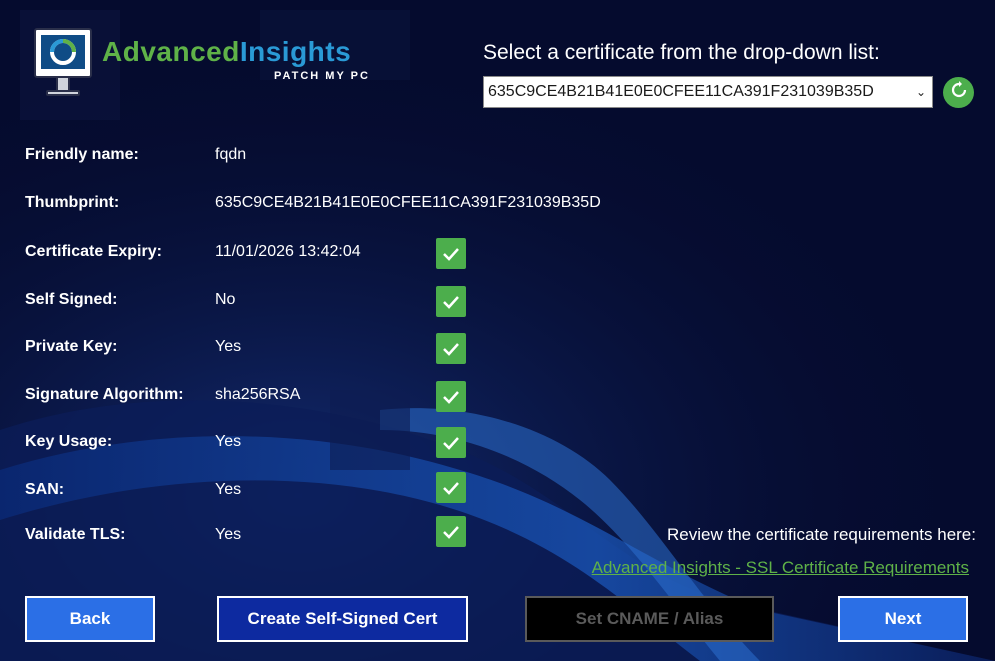 This screenshot has height=661, width=995. I want to click on thumbprint-value: 635C9CE4B21B41E0E0CFEE11CA391F231039B35D, so click(408, 202).